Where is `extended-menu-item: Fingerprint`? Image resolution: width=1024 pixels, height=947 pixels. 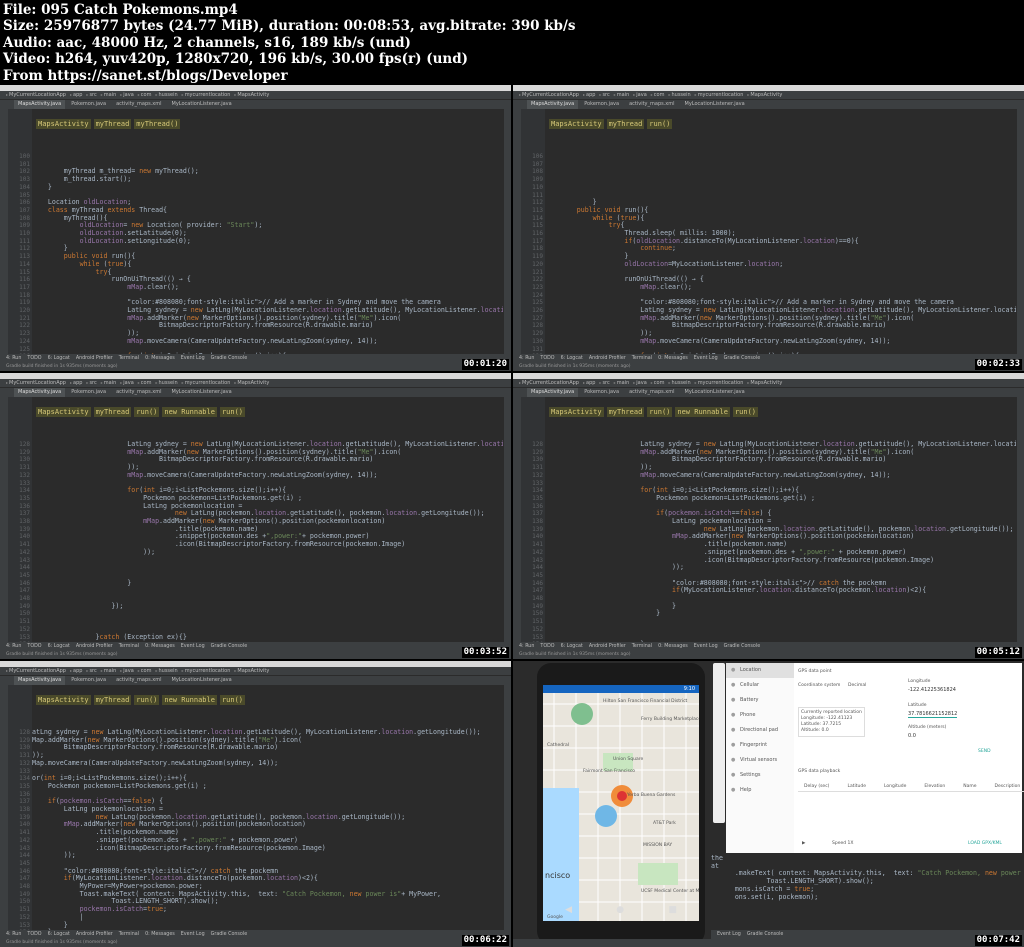
extended-menu-item: Fingerprint is located at coordinates (760, 745).